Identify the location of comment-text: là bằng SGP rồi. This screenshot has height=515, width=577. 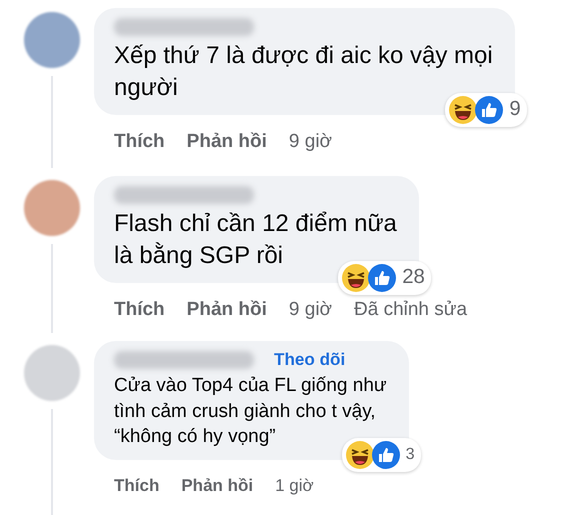
(199, 256).